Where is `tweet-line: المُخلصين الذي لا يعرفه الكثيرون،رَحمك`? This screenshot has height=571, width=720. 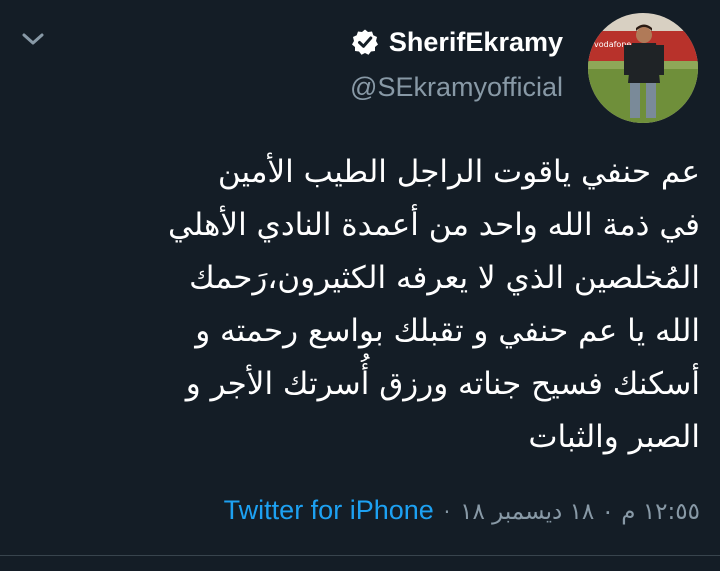 tweet-line: المُخلصين الذي لا يعرفه الكثيرون،رَحمك is located at coordinates (444, 278).